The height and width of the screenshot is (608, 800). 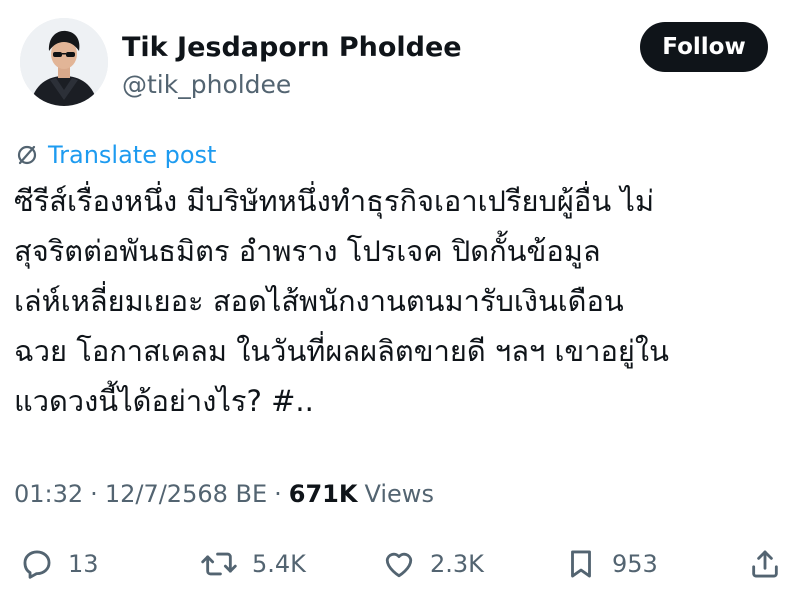 I want to click on repost-count: 5.4K, so click(x=279, y=564).